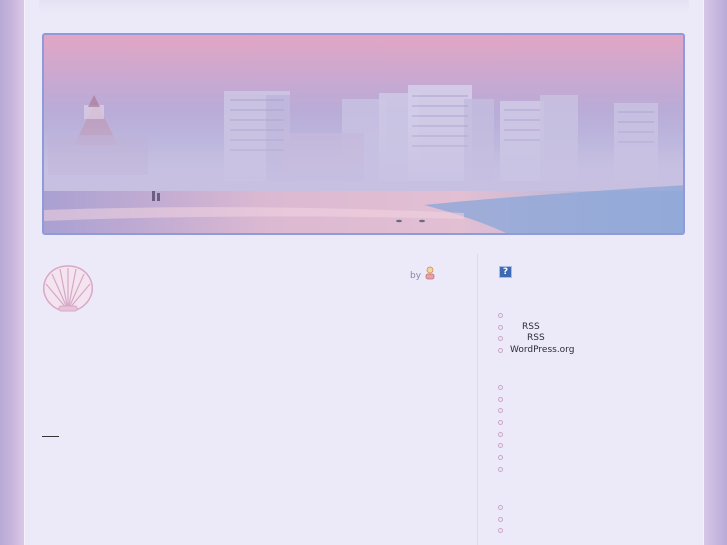 Image resolution: width=727 pixels, height=545 pixels. Describe the element at coordinates (505, 272) in the screenshot. I see `help-icon: ?` at that location.